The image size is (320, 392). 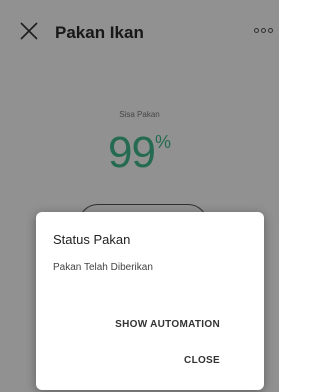 I want to click on close-button: CLOSE, so click(x=202, y=360).